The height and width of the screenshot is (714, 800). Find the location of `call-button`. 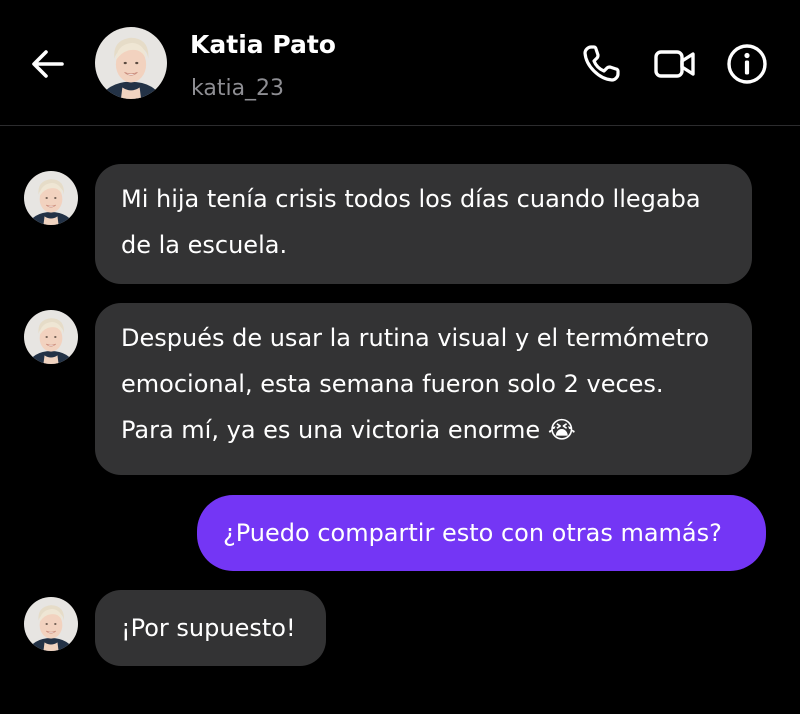

call-button is located at coordinates (601, 64).